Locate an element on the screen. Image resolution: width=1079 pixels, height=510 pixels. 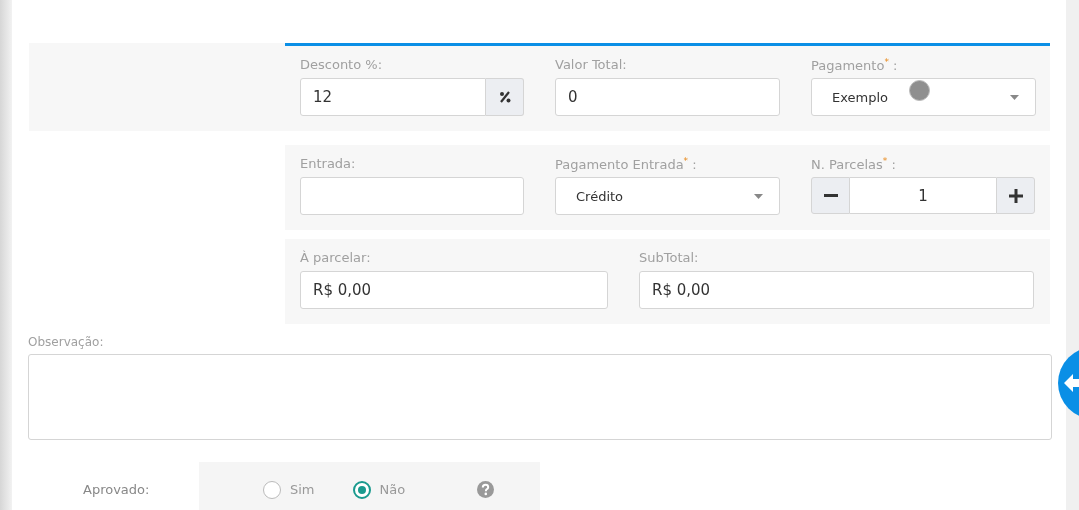
field-label: Aprovado: is located at coordinates (117, 489).